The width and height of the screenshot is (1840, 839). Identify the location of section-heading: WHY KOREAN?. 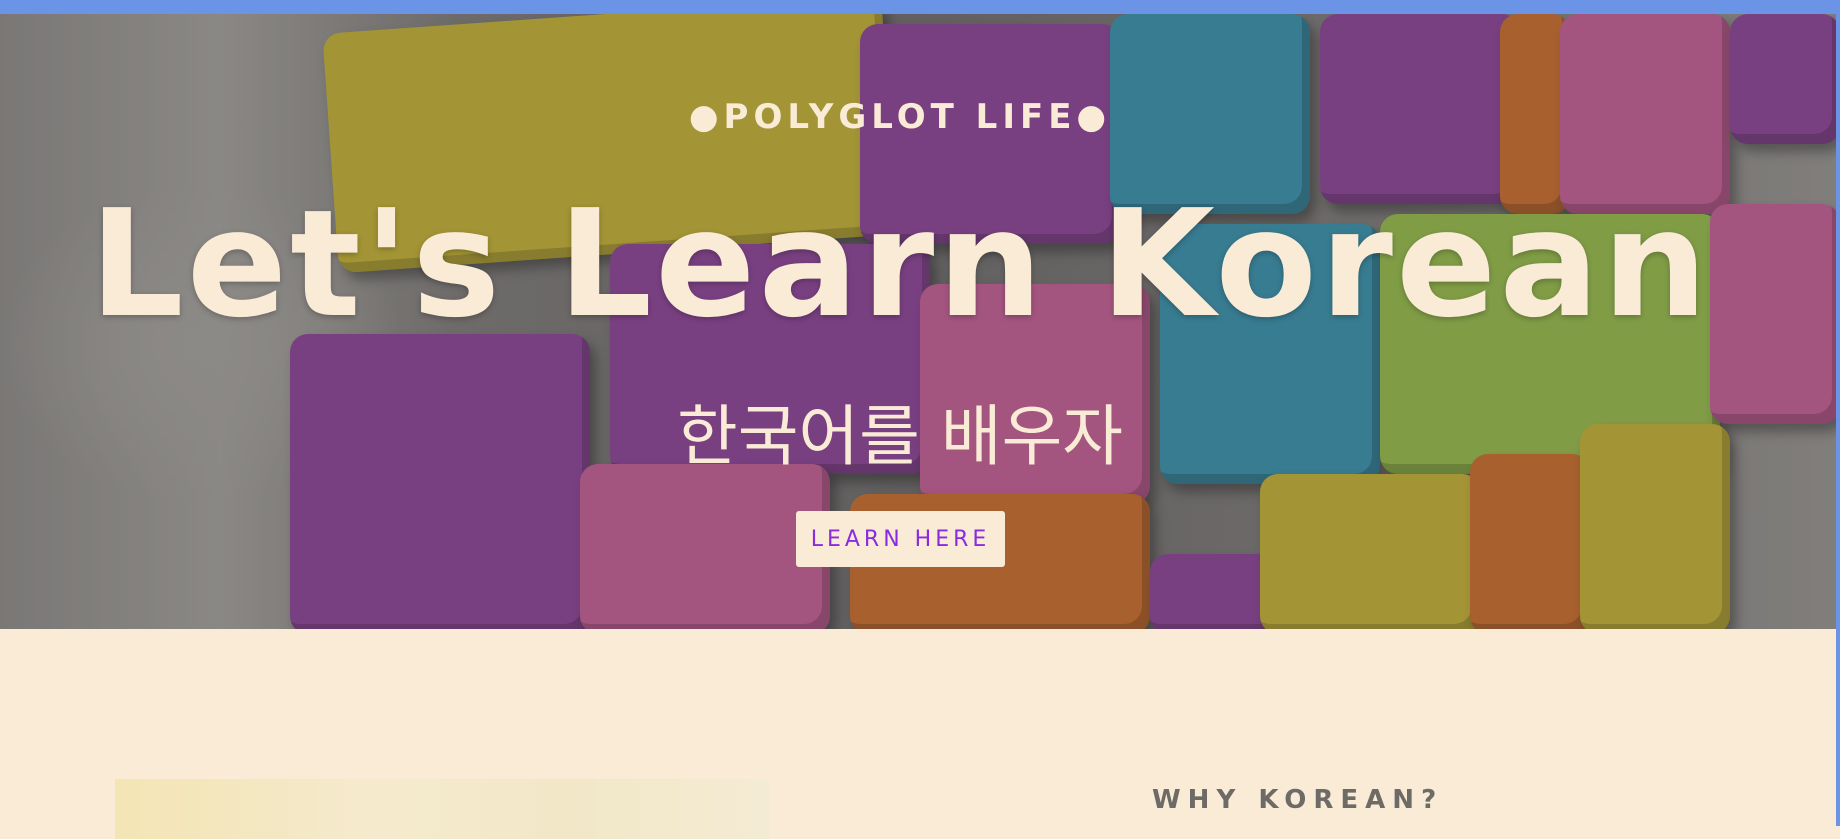
(1298, 800).